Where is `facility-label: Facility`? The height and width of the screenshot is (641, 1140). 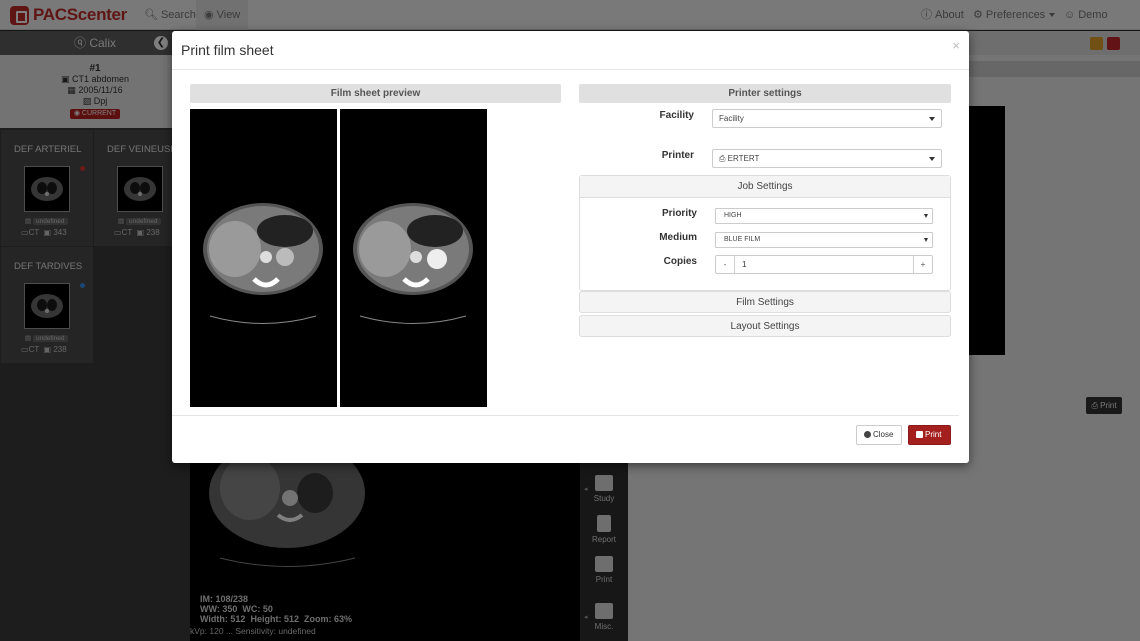 facility-label: Facility is located at coordinates (676, 115).